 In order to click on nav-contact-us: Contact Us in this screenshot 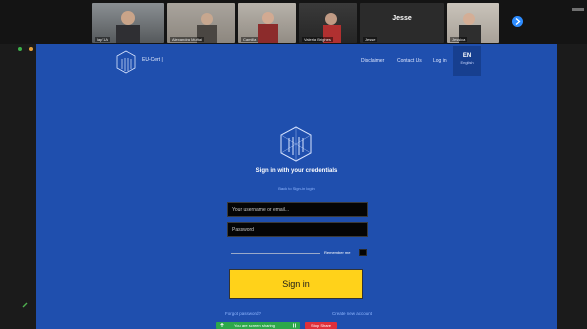, I will do `click(409, 61)`.